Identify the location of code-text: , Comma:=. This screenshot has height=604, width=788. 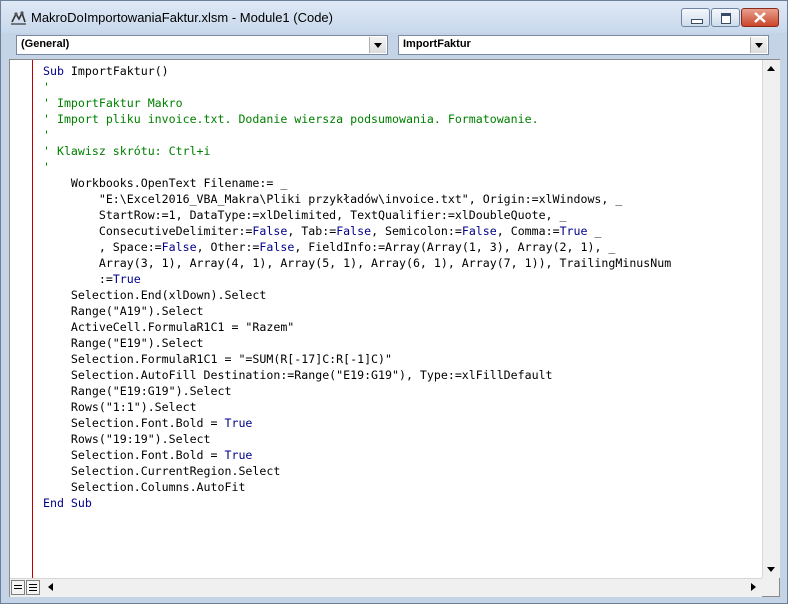
(528, 231).